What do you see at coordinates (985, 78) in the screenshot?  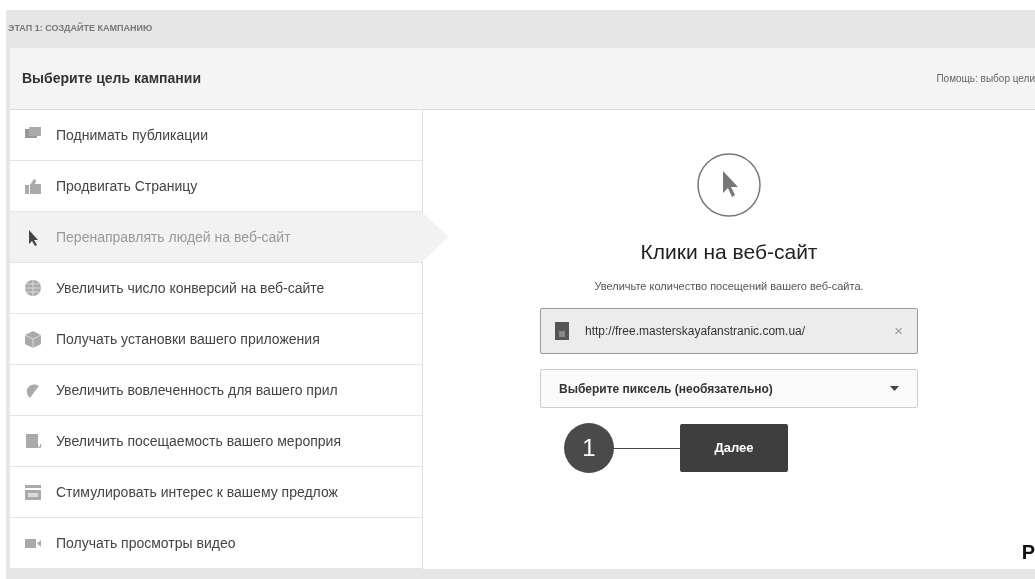 I see `help-link: Помощь: выбор цели` at bounding box center [985, 78].